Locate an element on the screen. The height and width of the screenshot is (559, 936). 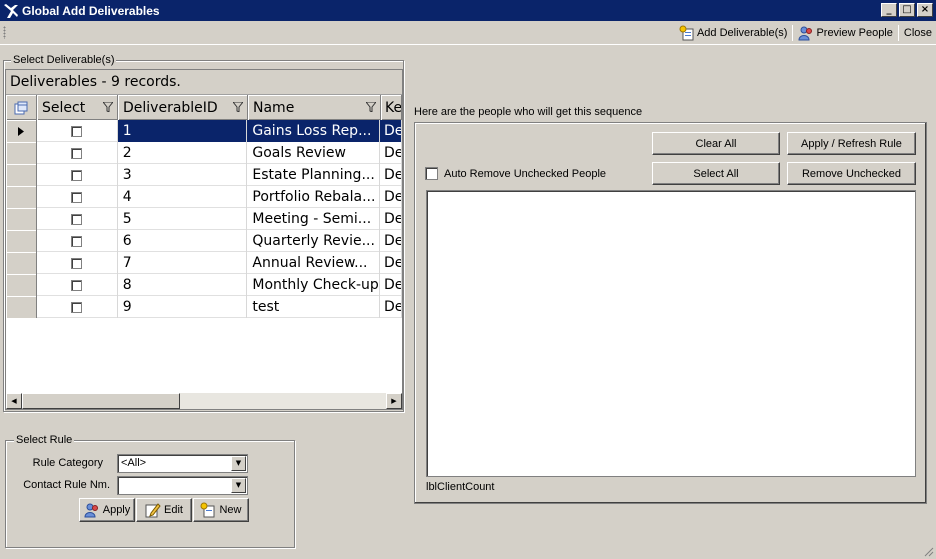
rule-category-select: <All> ▼ is located at coordinates (182, 463).